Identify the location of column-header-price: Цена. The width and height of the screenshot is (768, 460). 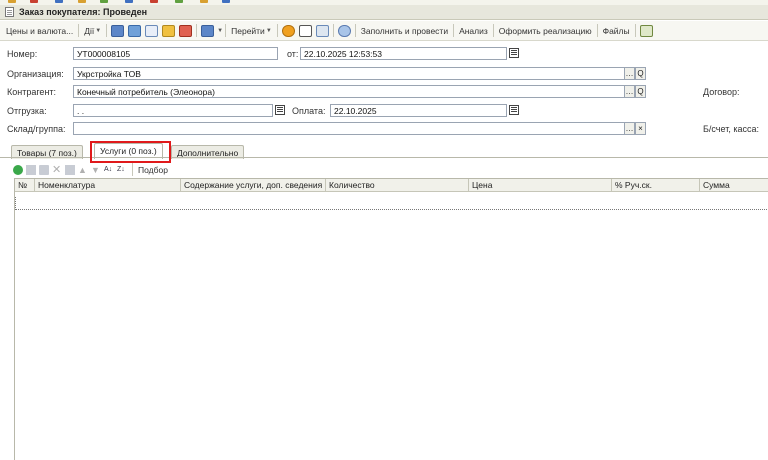
(540, 185).